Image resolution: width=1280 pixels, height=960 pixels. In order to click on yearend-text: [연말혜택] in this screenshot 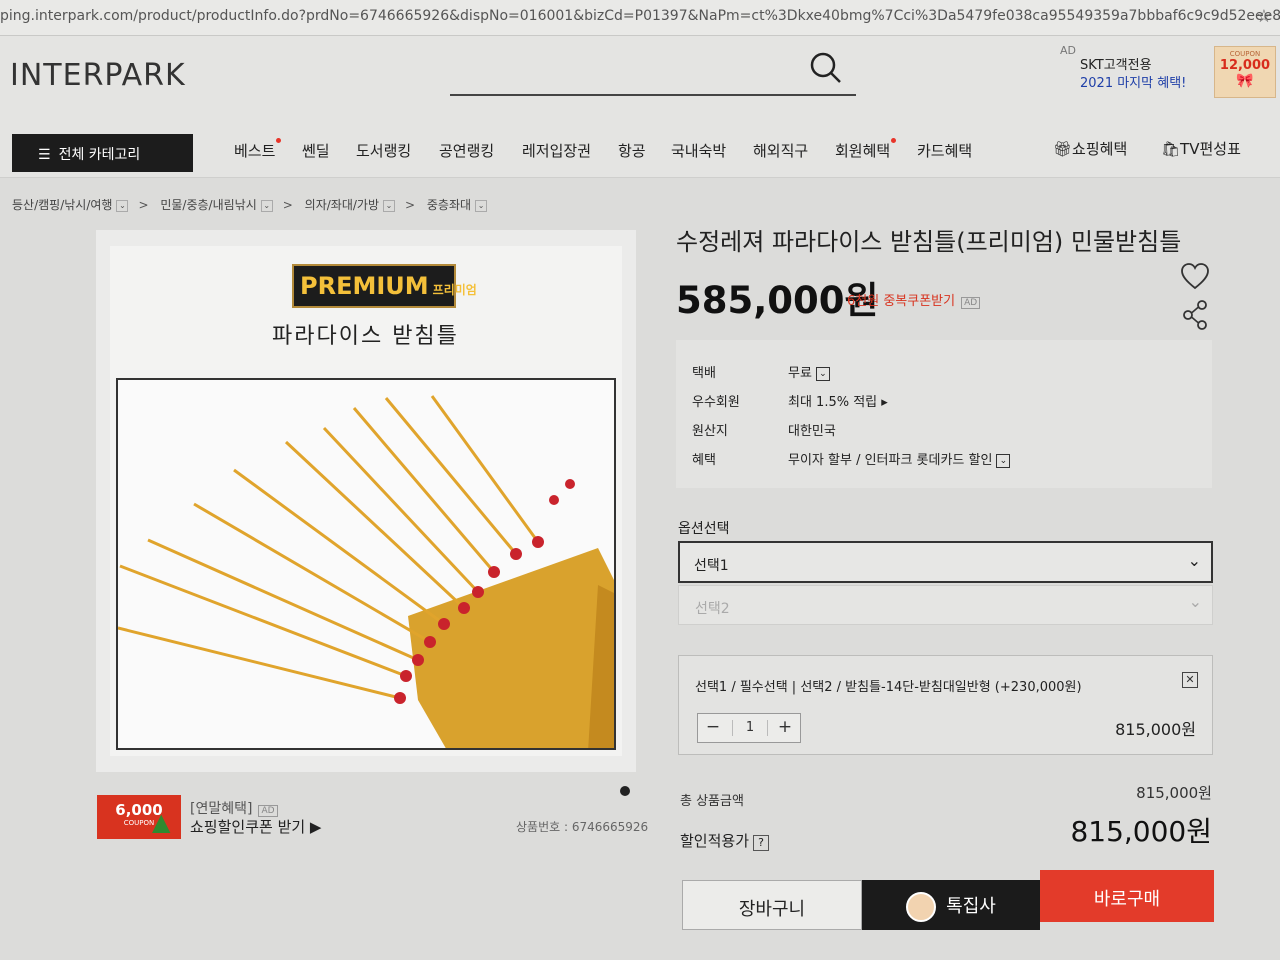, I will do `click(221, 809)`.